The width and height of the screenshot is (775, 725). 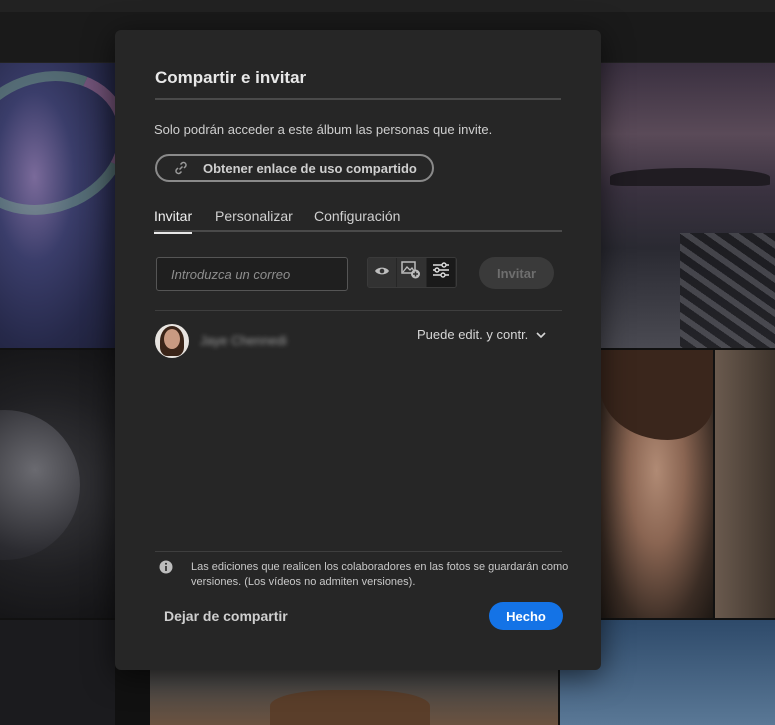 I want to click on role-label: Puede edit. y contr., so click(x=473, y=334).